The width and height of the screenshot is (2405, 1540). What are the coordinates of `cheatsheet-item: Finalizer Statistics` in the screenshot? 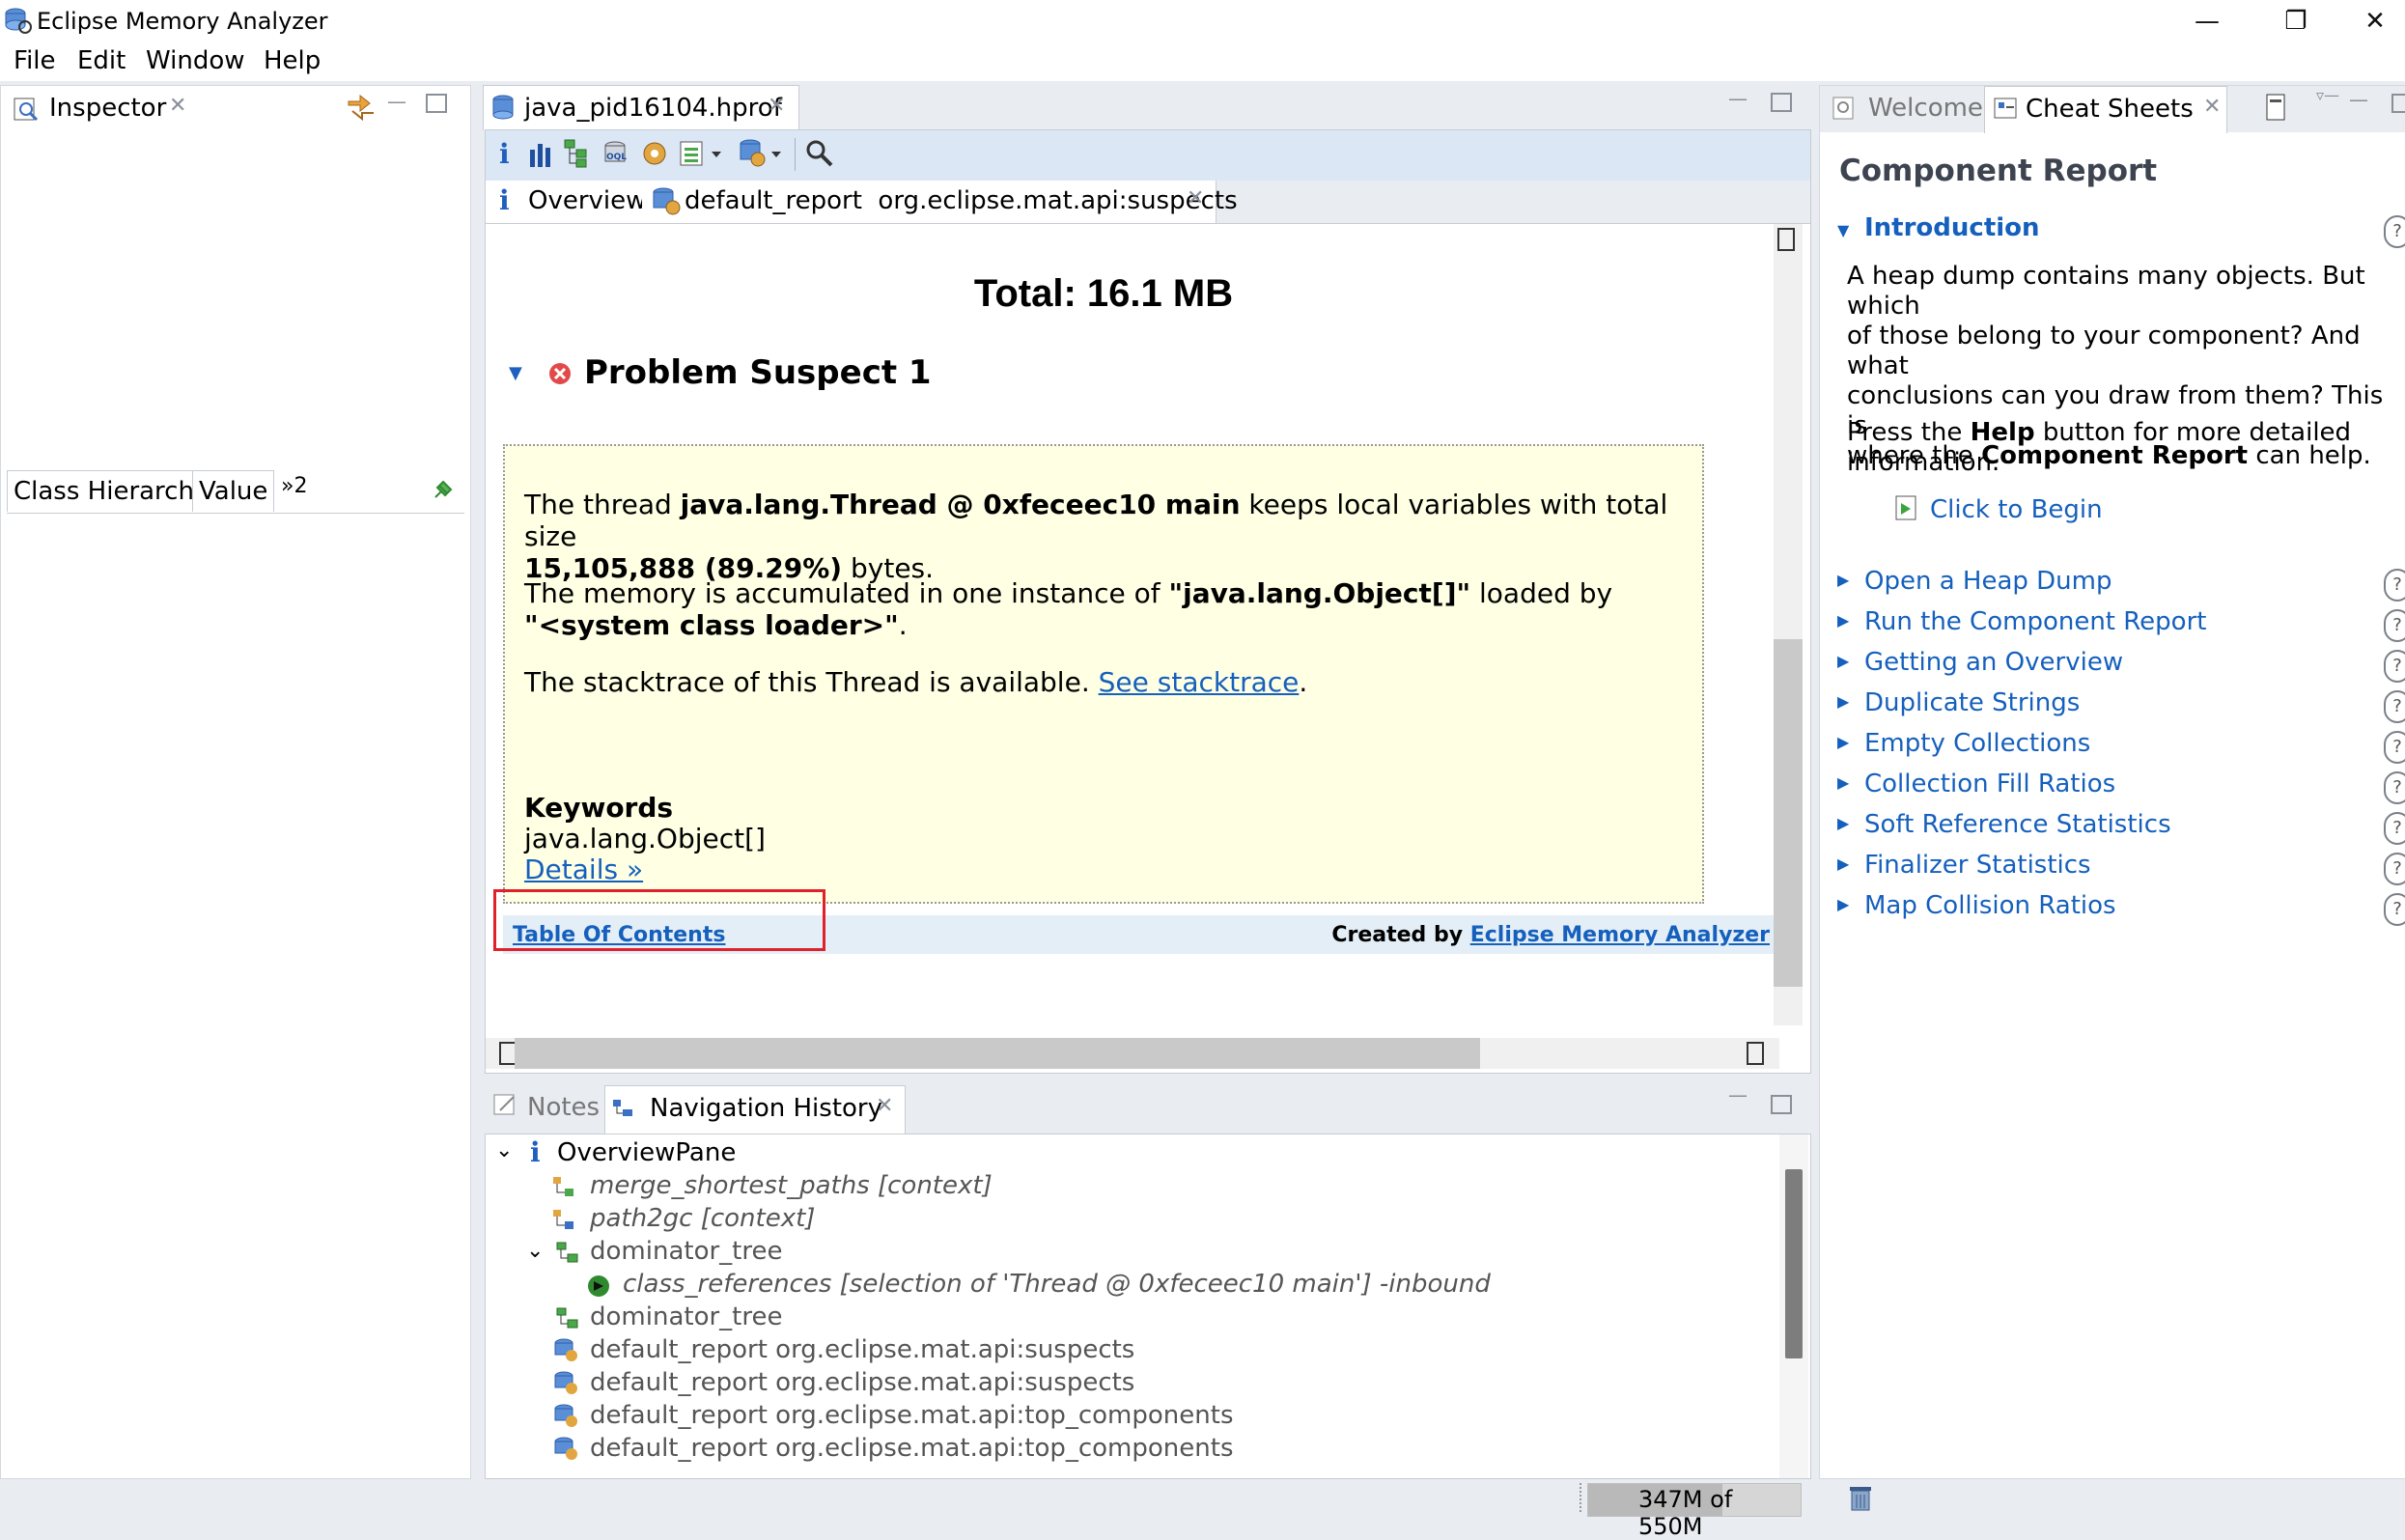 It's located at (1977, 866).